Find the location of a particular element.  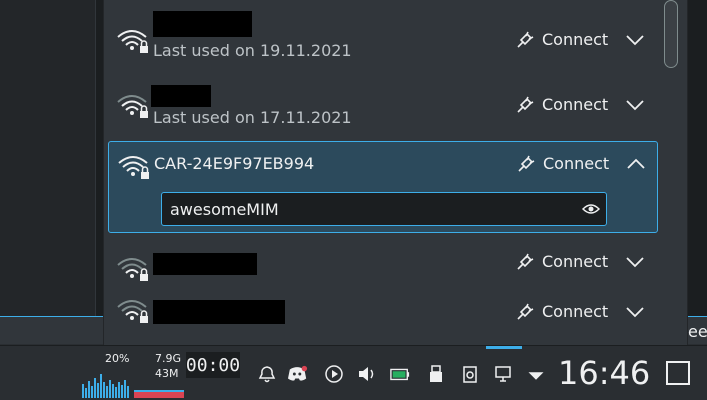

desktop-background-right is located at coordinates (697, 158).